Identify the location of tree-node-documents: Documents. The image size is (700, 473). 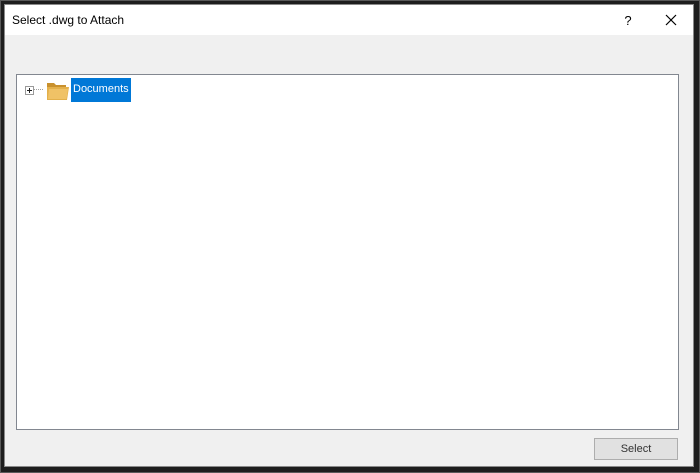
(78, 90).